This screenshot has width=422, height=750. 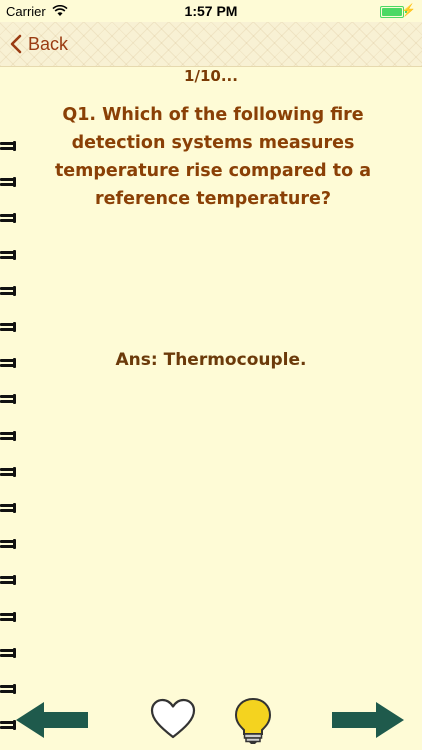 I want to click on arrow-left-icon, so click(x=52, y=720).